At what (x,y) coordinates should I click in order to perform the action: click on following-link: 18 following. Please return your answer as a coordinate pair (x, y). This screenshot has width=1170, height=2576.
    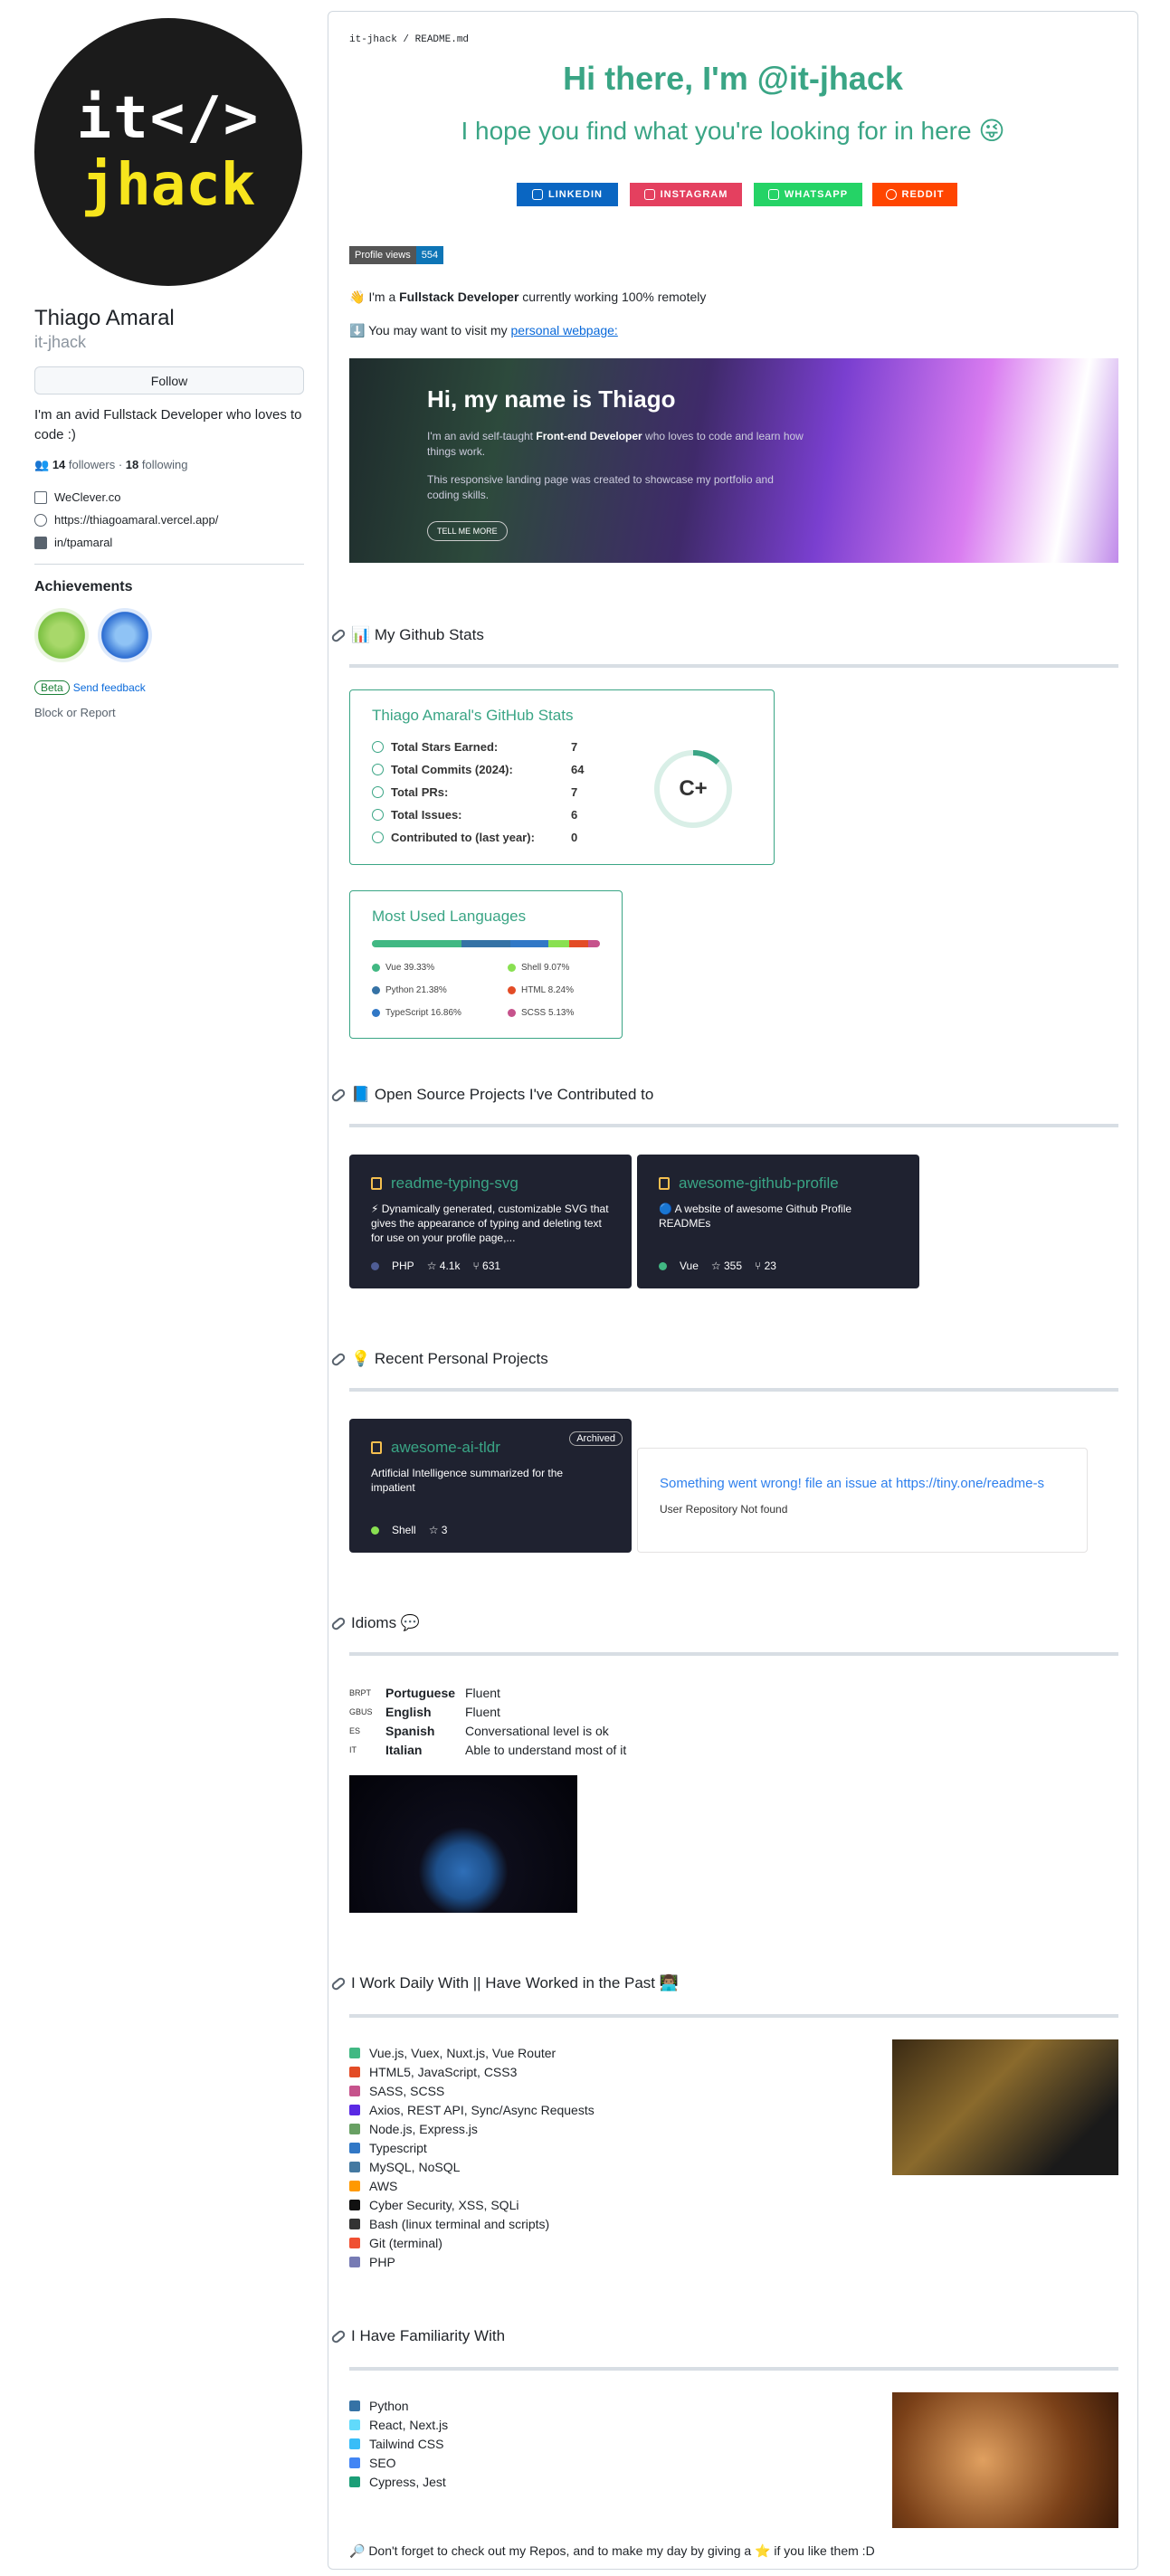
    Looking at the image, I should click on (157, 464).